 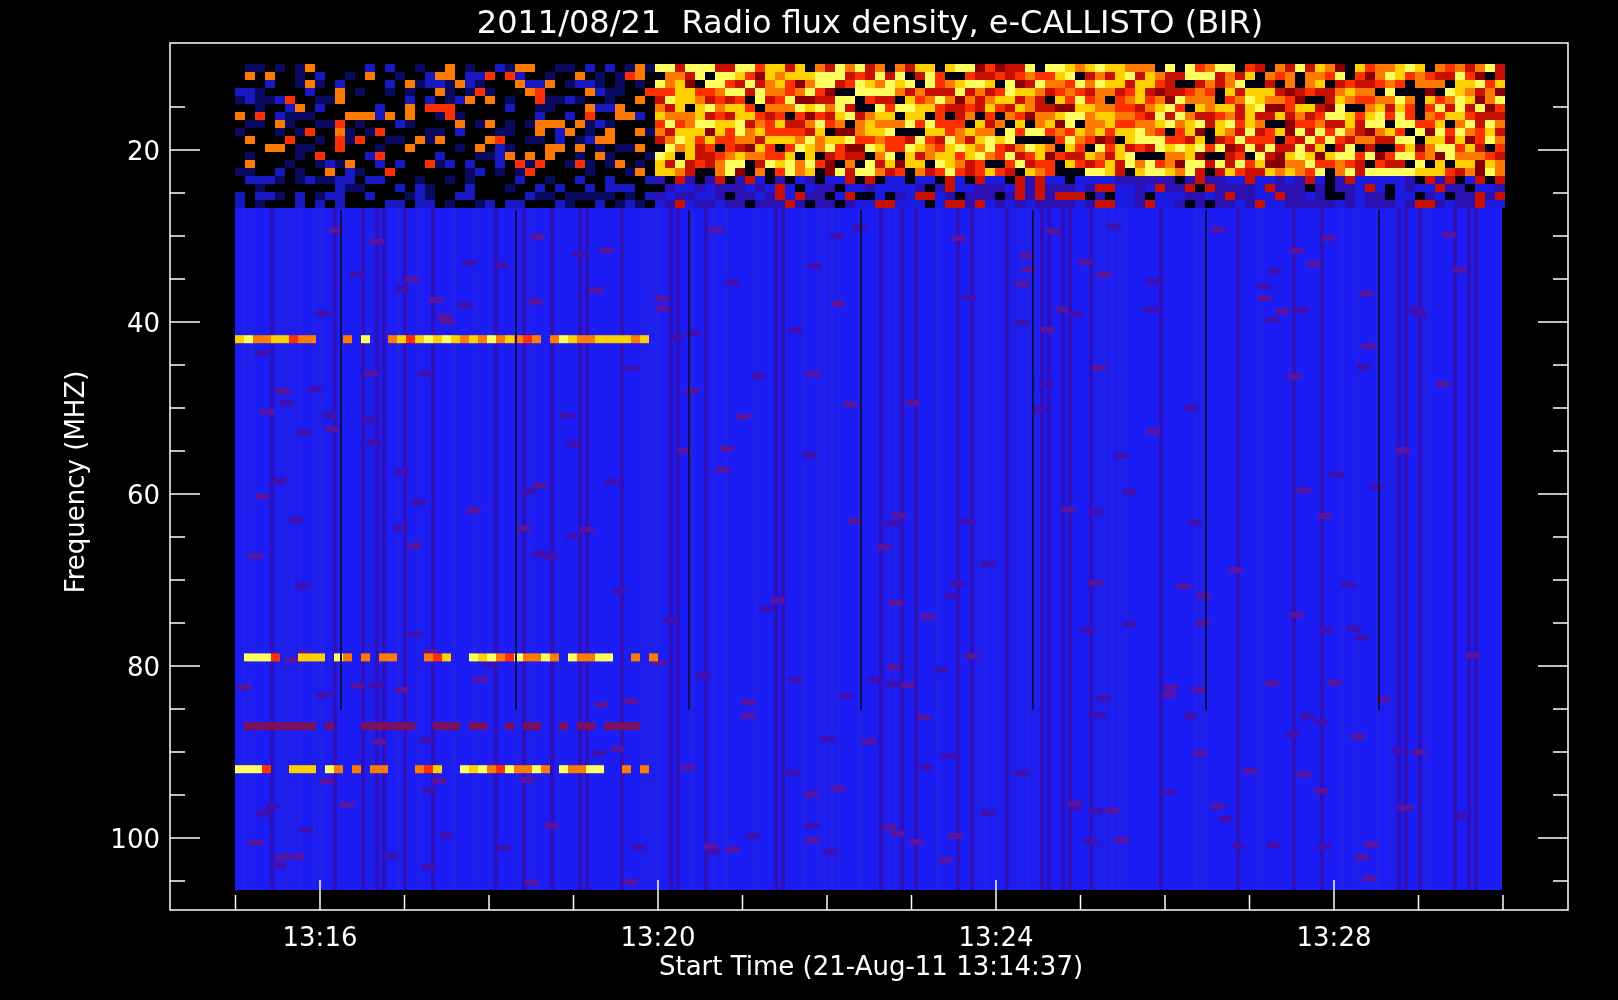 I want to click on y-tick-label: 100, so click(x=135, y=839).